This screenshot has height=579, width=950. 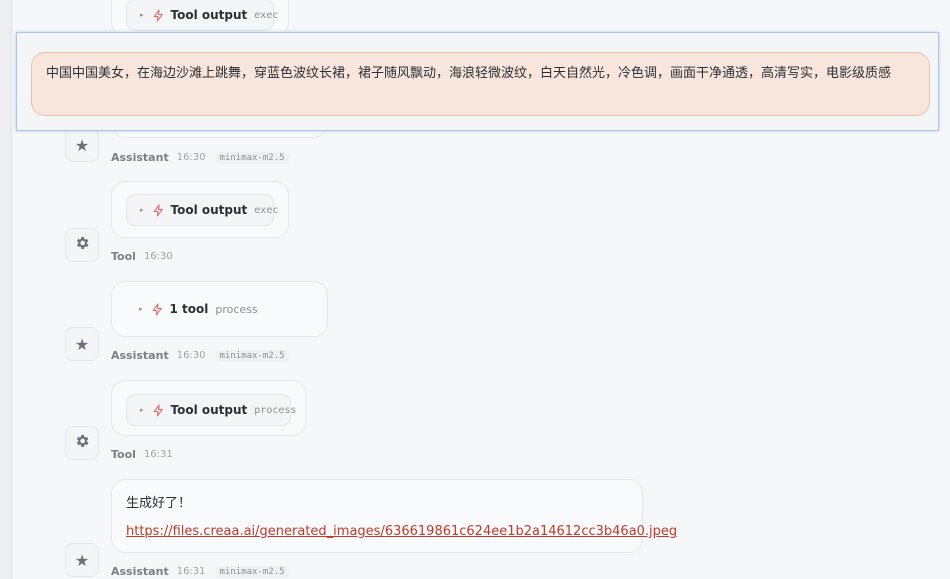 I want to click on tool-output-bubble: ▸ Tool output exec, so click(x=200, y=209).